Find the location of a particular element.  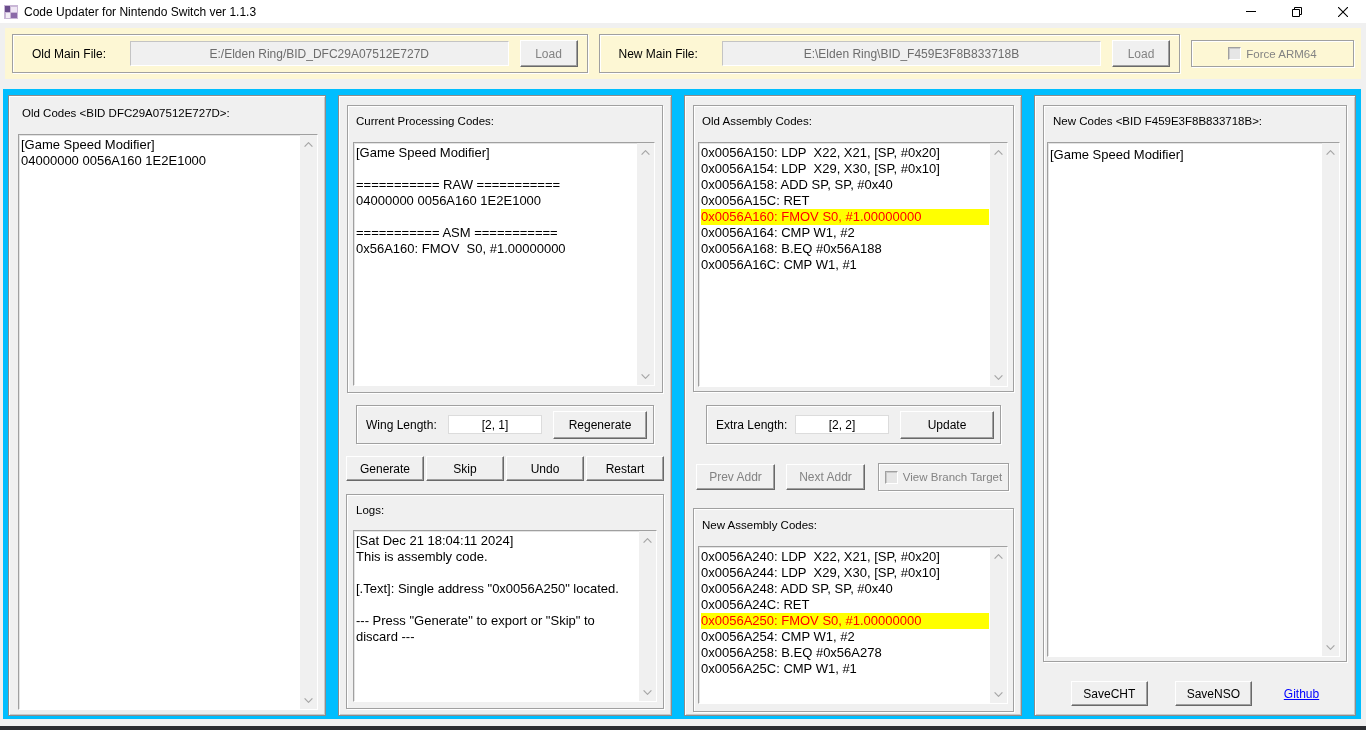

extra-length-label: Extra Length: is located at coordinates (752, 424).